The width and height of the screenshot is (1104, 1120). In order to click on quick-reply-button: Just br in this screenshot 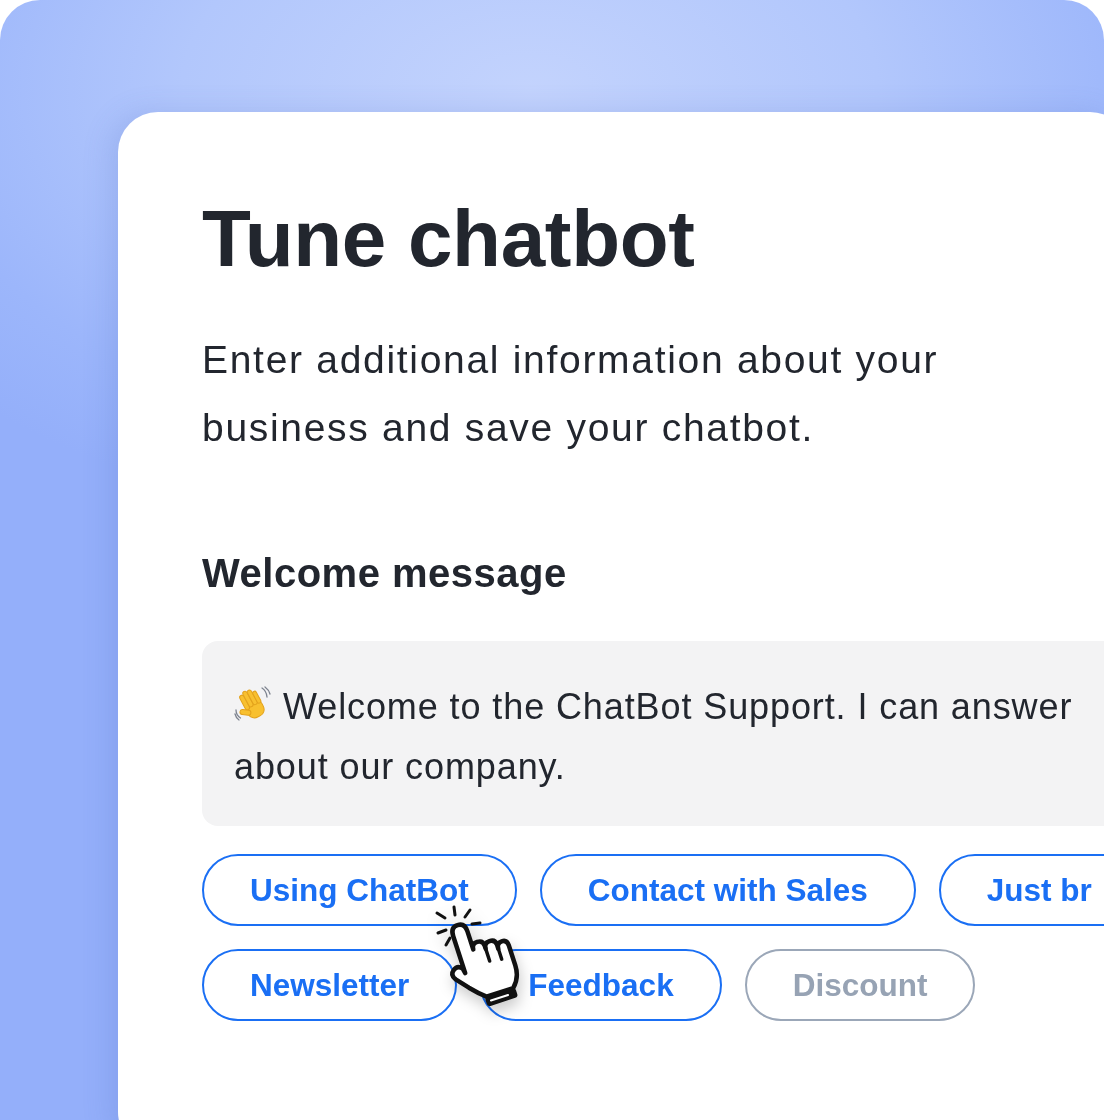, I will do `click(1021, 890)`.